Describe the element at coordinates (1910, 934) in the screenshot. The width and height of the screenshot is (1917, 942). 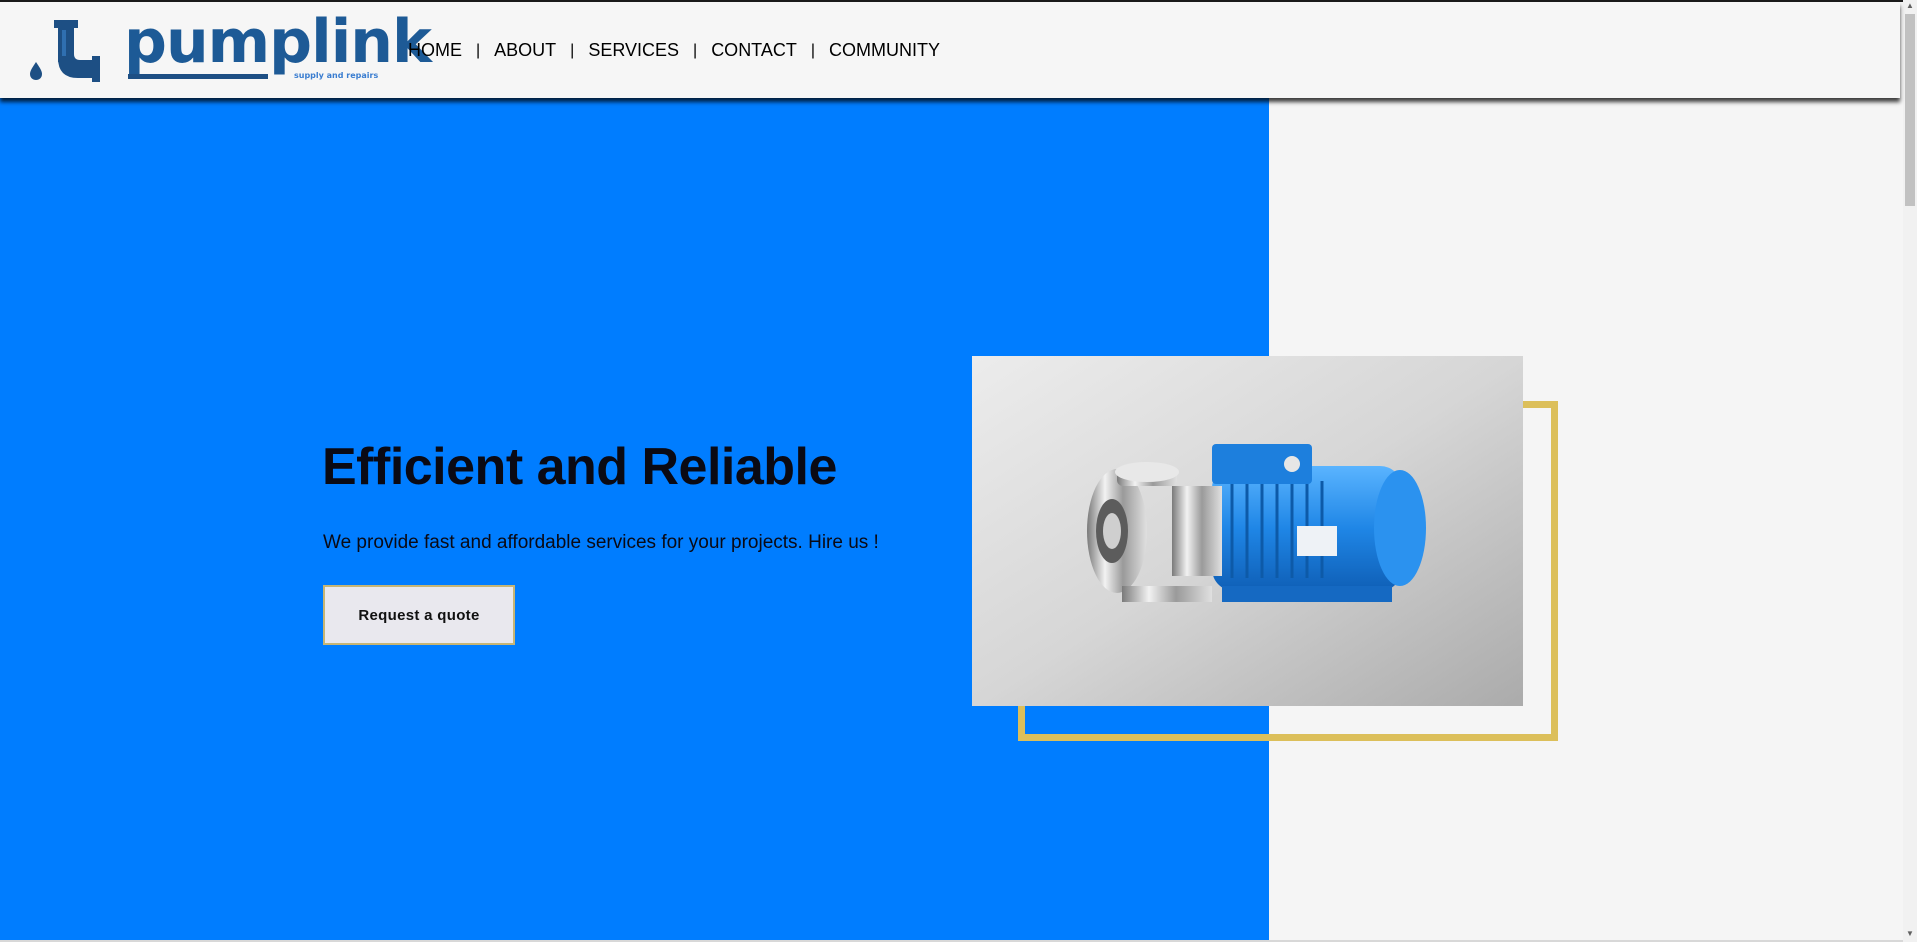
I see `scroll-down-icon: ▼` at that location.